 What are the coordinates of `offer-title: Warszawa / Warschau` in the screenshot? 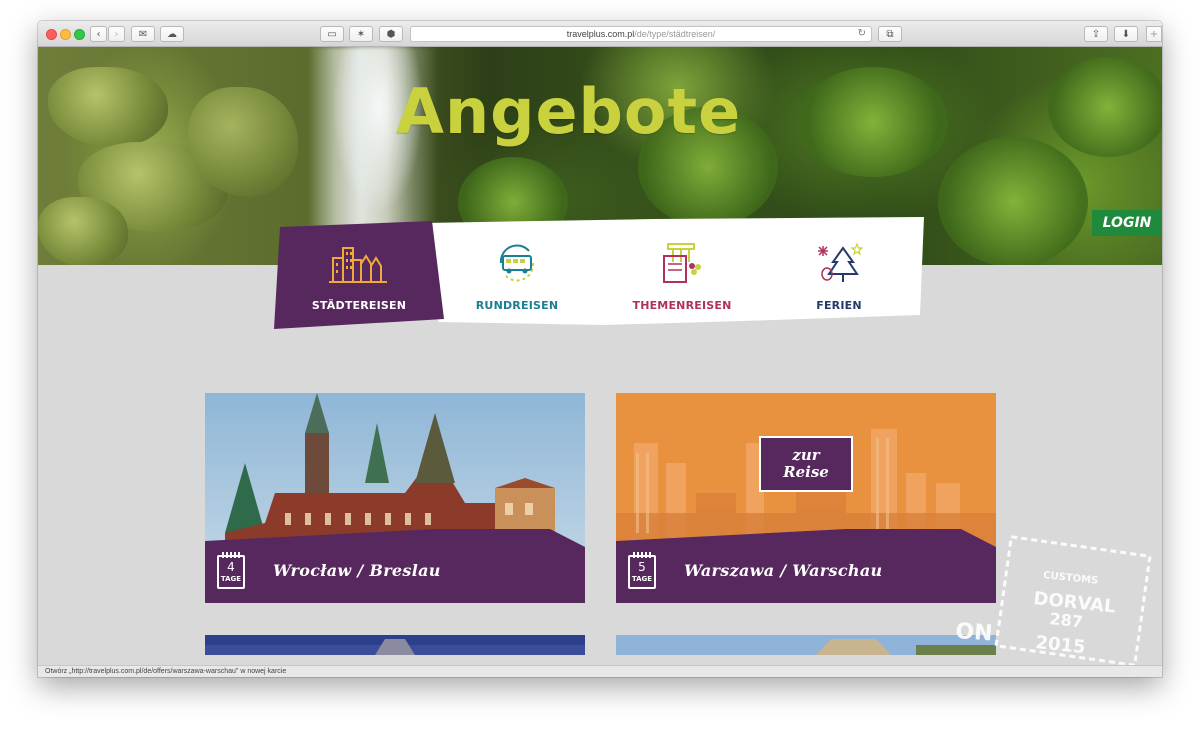 It's located at (783, 570).